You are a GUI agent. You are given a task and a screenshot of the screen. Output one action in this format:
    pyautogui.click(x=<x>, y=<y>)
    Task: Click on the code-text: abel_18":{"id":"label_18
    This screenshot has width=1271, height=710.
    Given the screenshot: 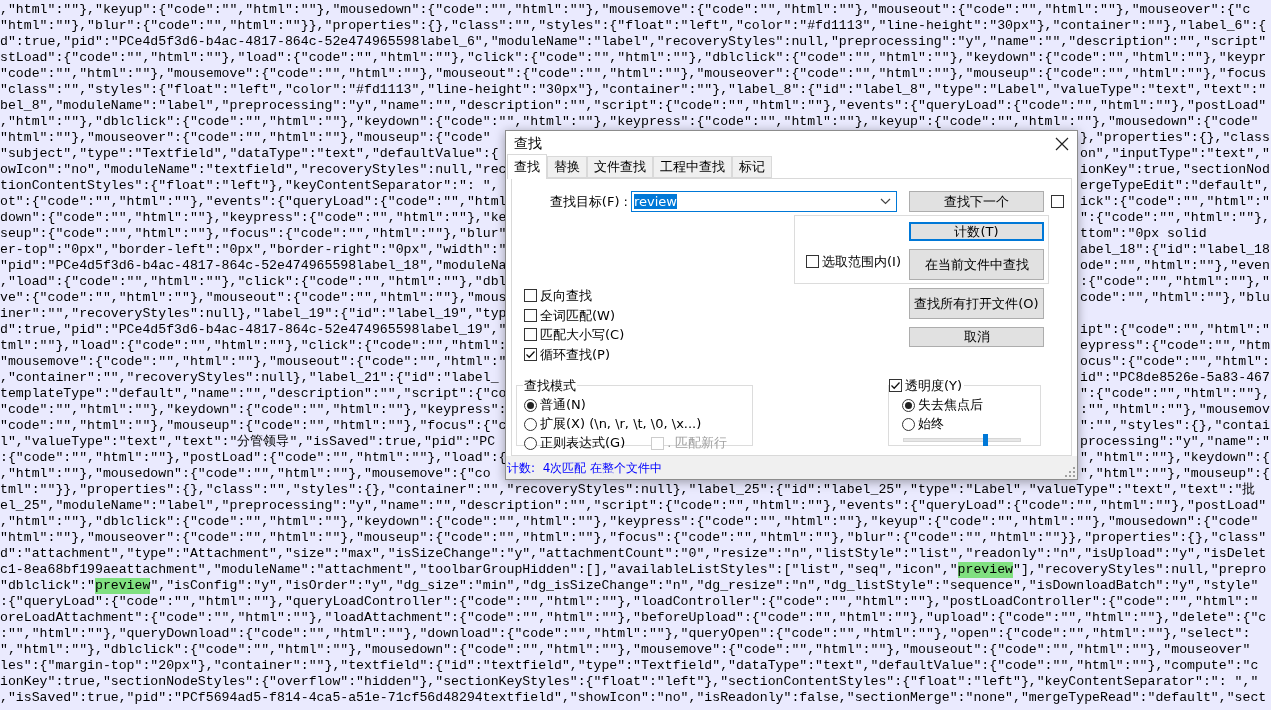 What is the action you would take?
    pyautogui.click(x=1175, y=250)
    